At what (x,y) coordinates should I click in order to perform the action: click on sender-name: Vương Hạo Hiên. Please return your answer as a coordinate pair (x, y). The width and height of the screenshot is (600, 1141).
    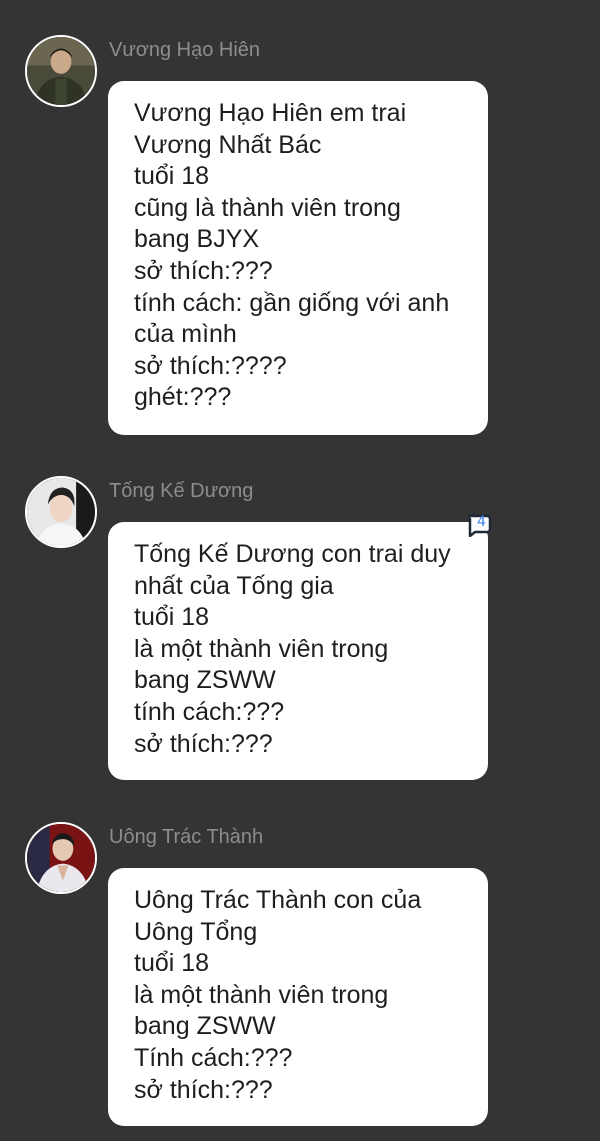
    Looking at the image, I should click on (185, 50).